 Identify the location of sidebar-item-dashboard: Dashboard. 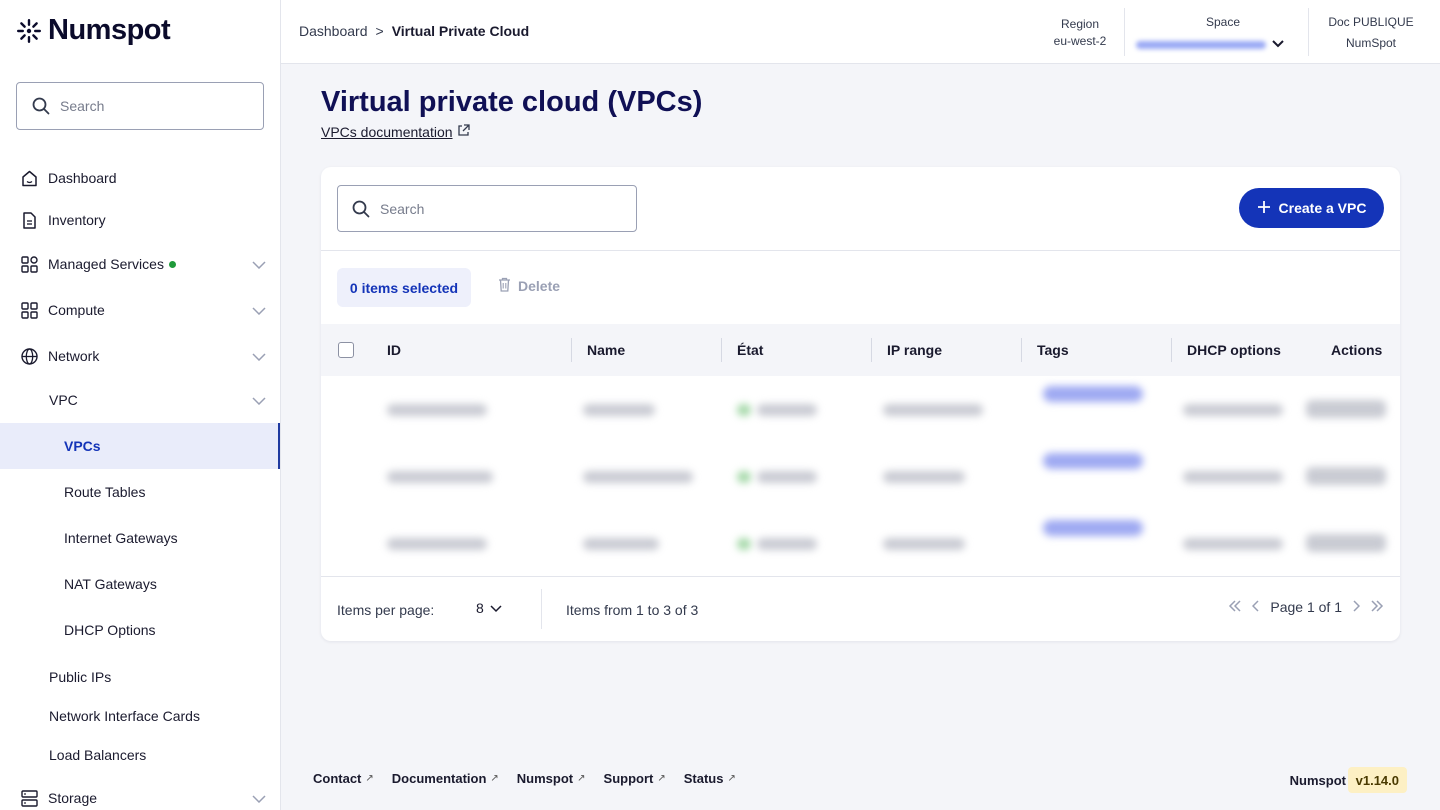
(140, 178).